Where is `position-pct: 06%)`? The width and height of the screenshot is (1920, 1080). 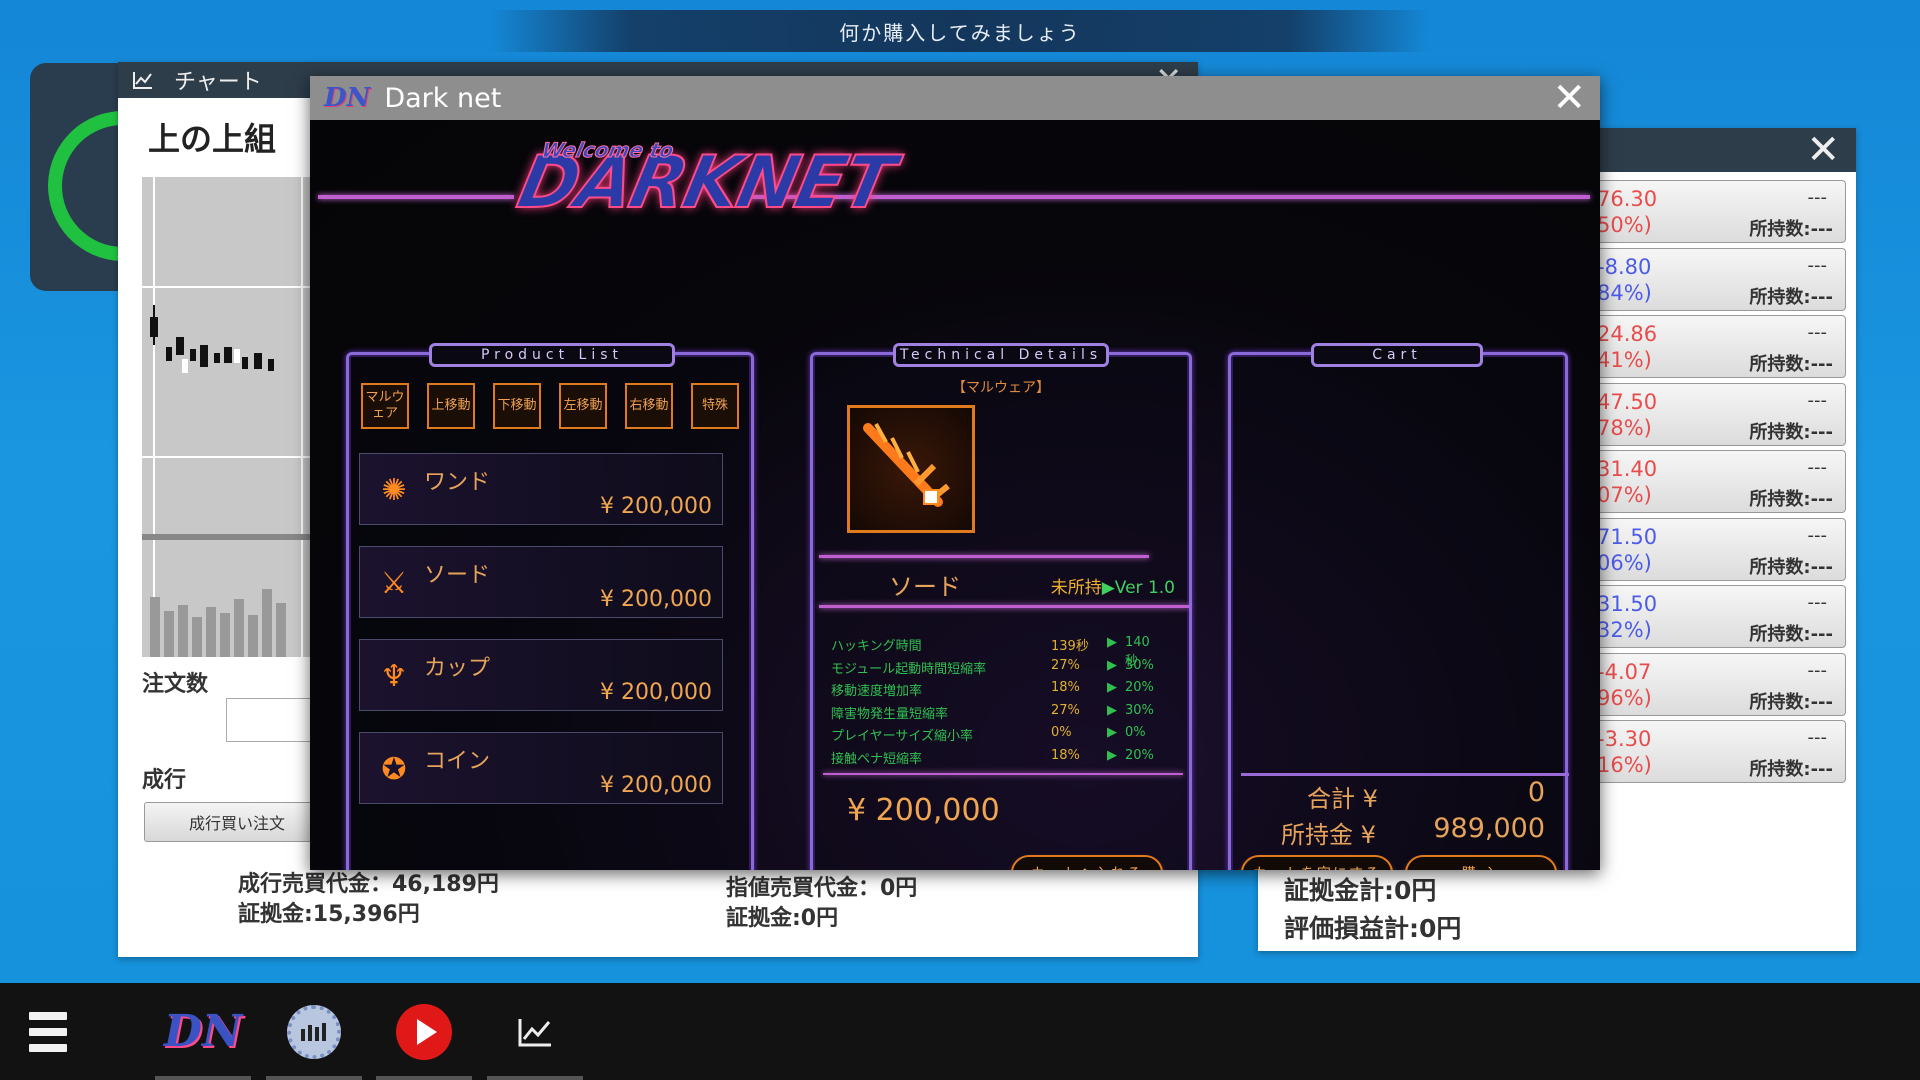
position-pct: 06%) is located at coordinates (1624, 562).